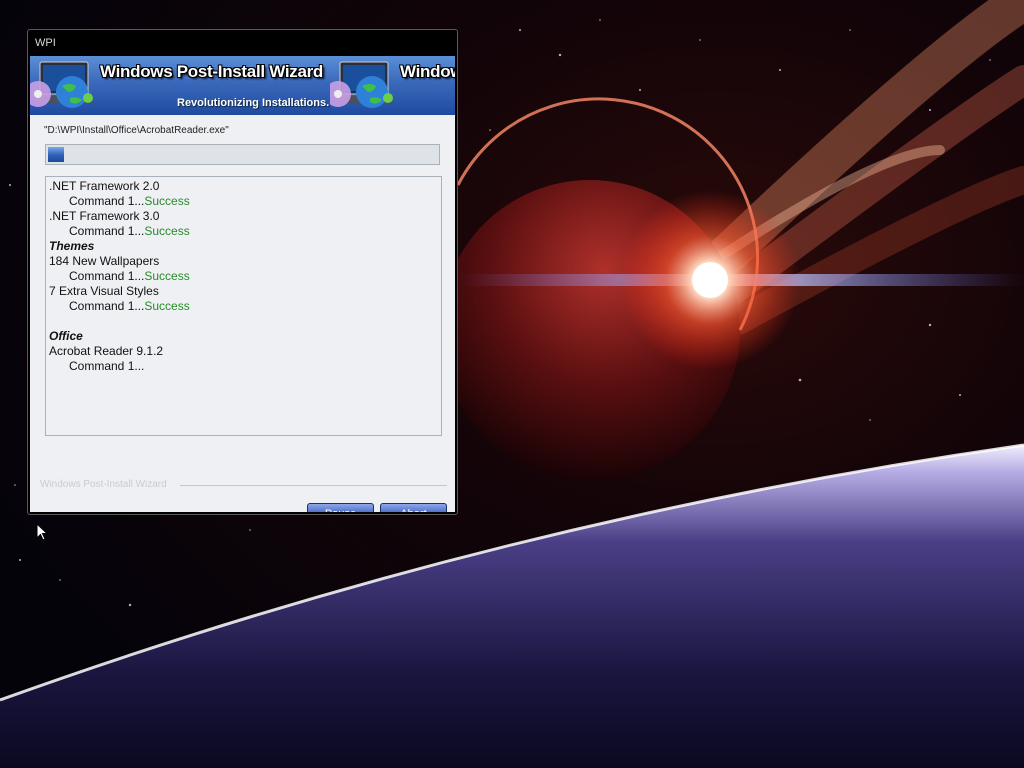 This screenshot has width=1024, height=768. I want to click on abort-button: Abort, so click(413, 507).